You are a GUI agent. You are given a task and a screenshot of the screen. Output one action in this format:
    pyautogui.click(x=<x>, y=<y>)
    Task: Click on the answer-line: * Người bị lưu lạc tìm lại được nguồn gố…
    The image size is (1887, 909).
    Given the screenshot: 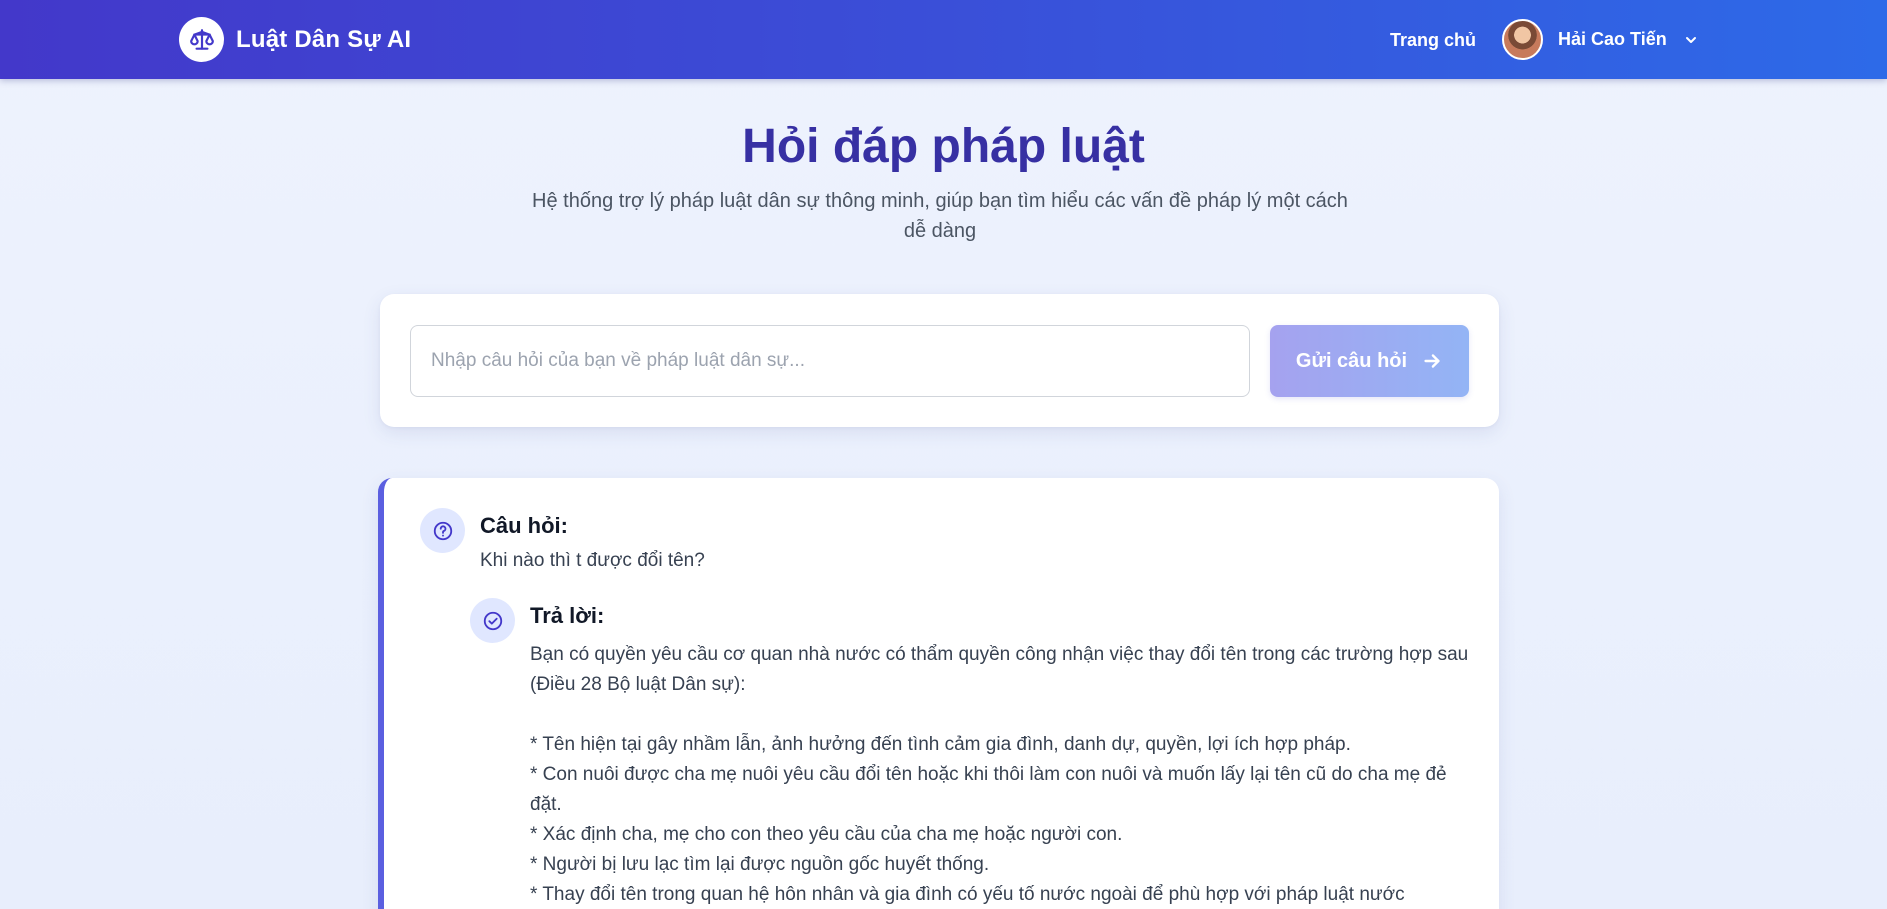 What is the action you would take?
    pyautogui.click(x=760, y=864)
    